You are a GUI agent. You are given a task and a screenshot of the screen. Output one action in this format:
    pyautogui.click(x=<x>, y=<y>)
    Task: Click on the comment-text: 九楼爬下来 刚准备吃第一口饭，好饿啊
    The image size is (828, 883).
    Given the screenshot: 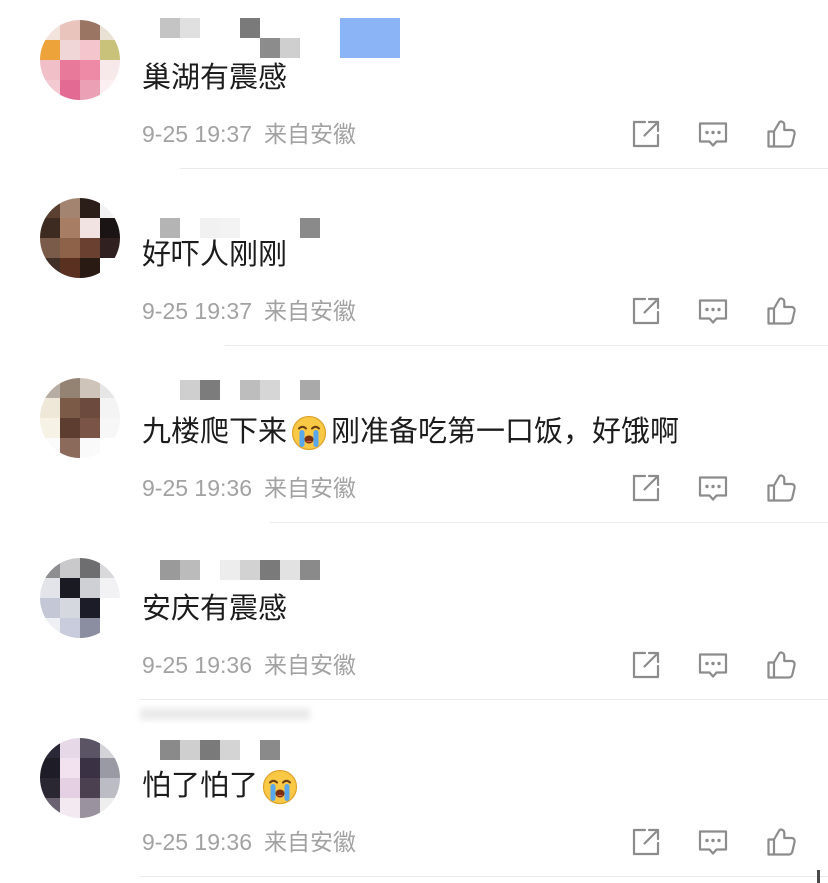 What is the action you would take?
    pyautogui.click(x=410, y=432)
    